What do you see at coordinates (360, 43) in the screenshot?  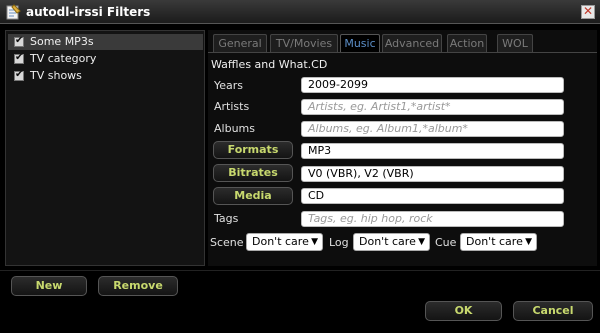 I see `tab-music: Music` at bounding box center [360, 43].